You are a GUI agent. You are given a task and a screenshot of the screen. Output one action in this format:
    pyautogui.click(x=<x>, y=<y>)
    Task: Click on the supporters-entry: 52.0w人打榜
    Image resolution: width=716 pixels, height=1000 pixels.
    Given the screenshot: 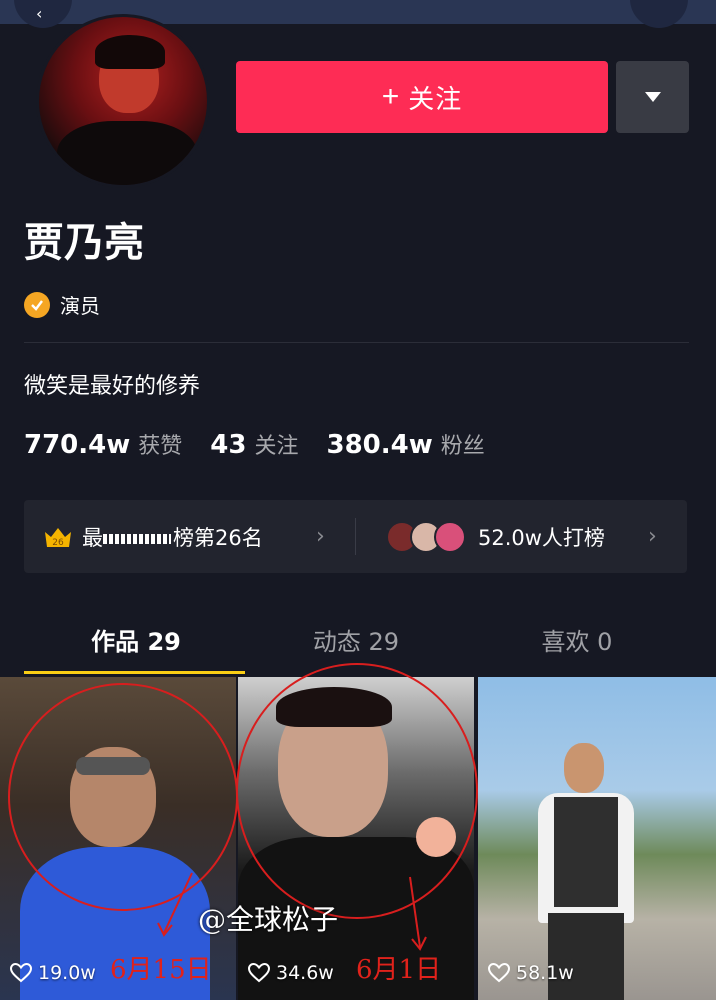 What is the action you would take?
    pyautogui.click(x=495, y=536)
    